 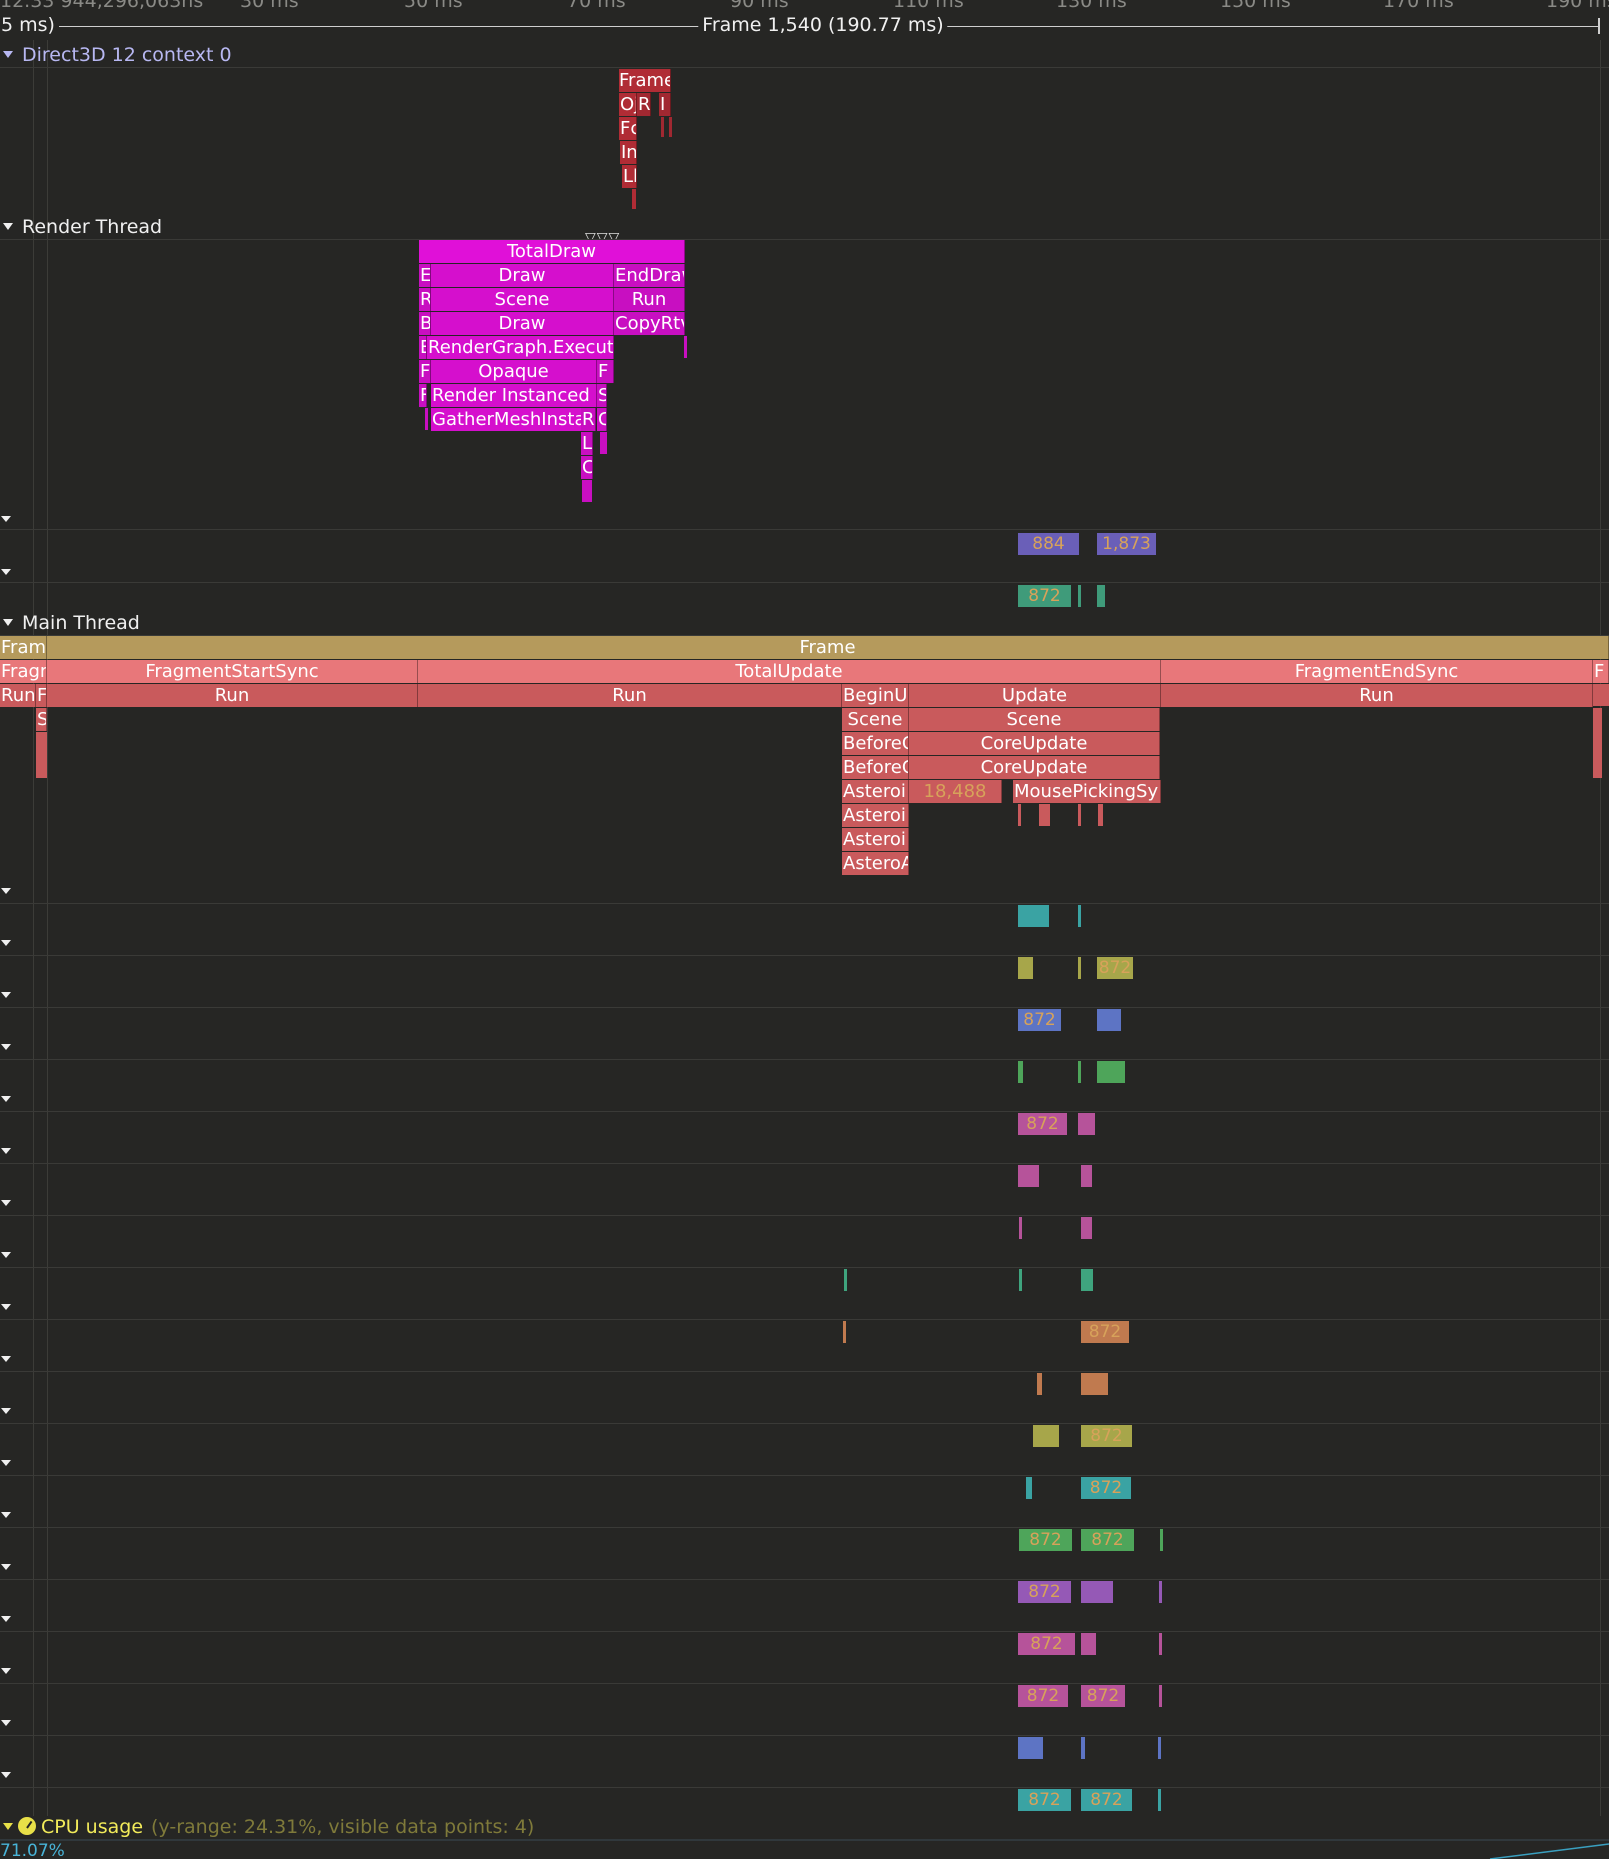 I want to click on render-zone-draw: Draw, so click(x=522, y=275).